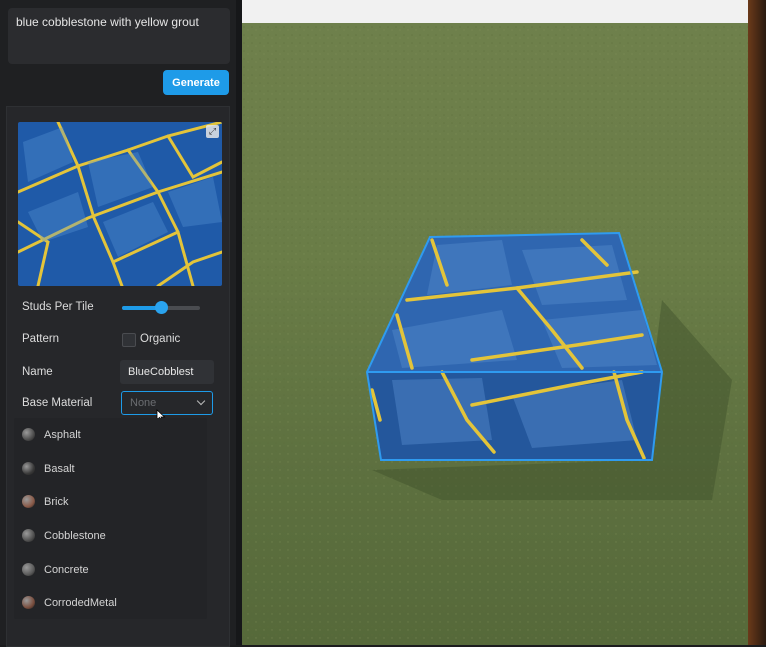 This screenshot has width=766, height=647. What do you see at coordinates (58, 307) in the screenshot?
I see `studs-per-tile-label: Studs Per Tile` at bounding box center [58, 307].